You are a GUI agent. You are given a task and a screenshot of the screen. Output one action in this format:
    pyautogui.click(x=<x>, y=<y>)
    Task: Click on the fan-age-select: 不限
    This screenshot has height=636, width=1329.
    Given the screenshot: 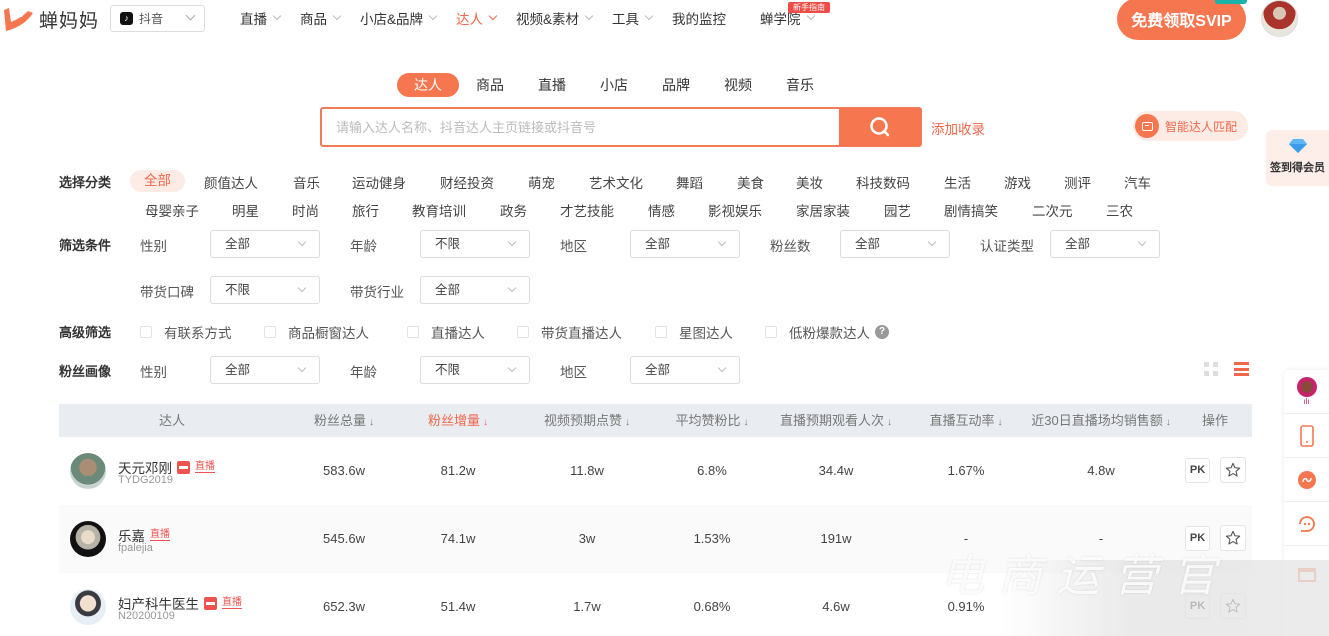 What is the action you would take?
    pyautogui.click(x=475, y=370)
    